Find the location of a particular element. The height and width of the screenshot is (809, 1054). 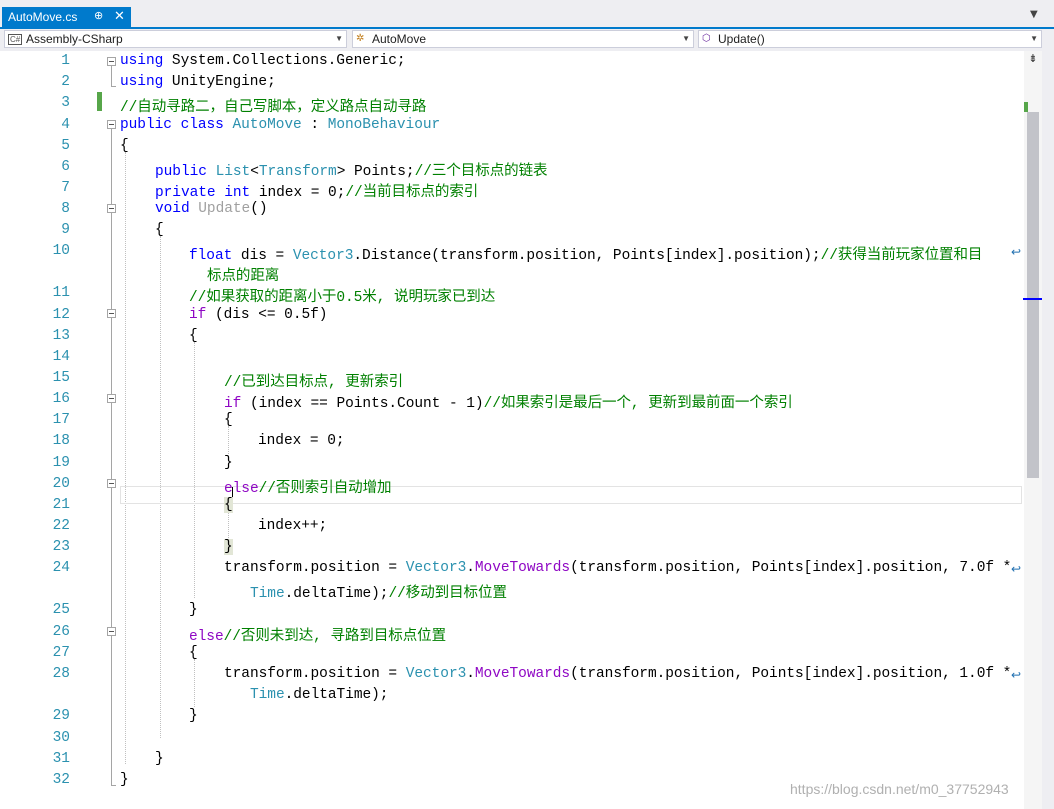

line-number: 5 is located at coordinates (65, 146).